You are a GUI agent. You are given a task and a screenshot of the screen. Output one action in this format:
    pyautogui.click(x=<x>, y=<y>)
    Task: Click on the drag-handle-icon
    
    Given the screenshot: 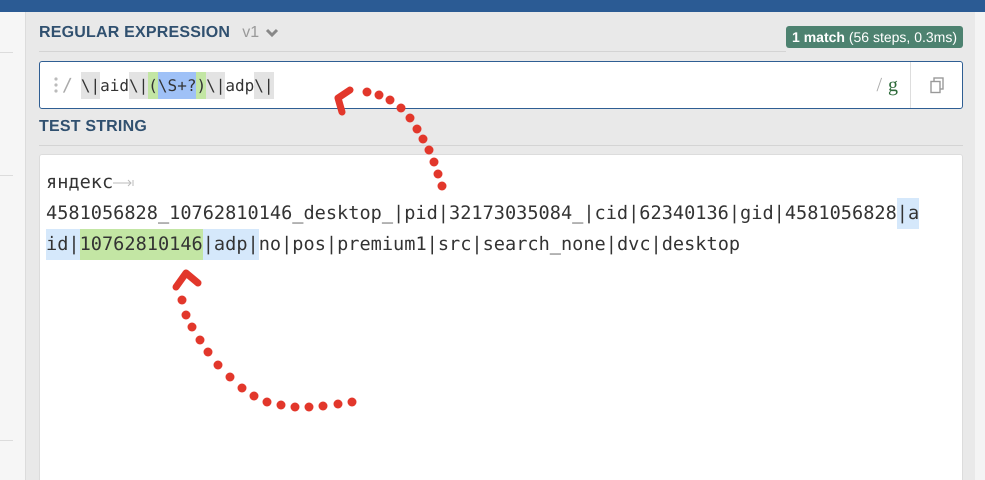 What is the action you would take?
    pyautogui.click(x=56, y=85)
    